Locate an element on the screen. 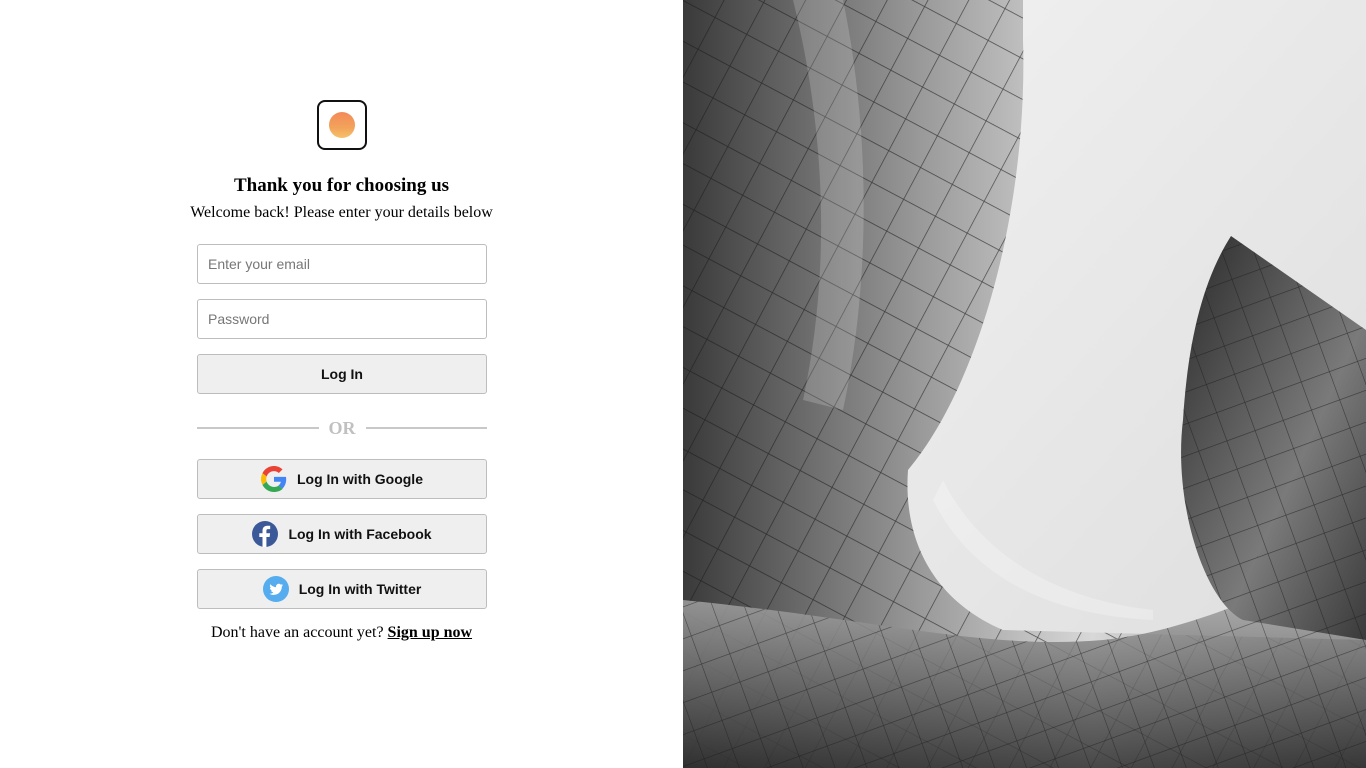  email-input is located at coordinates (342, 264).